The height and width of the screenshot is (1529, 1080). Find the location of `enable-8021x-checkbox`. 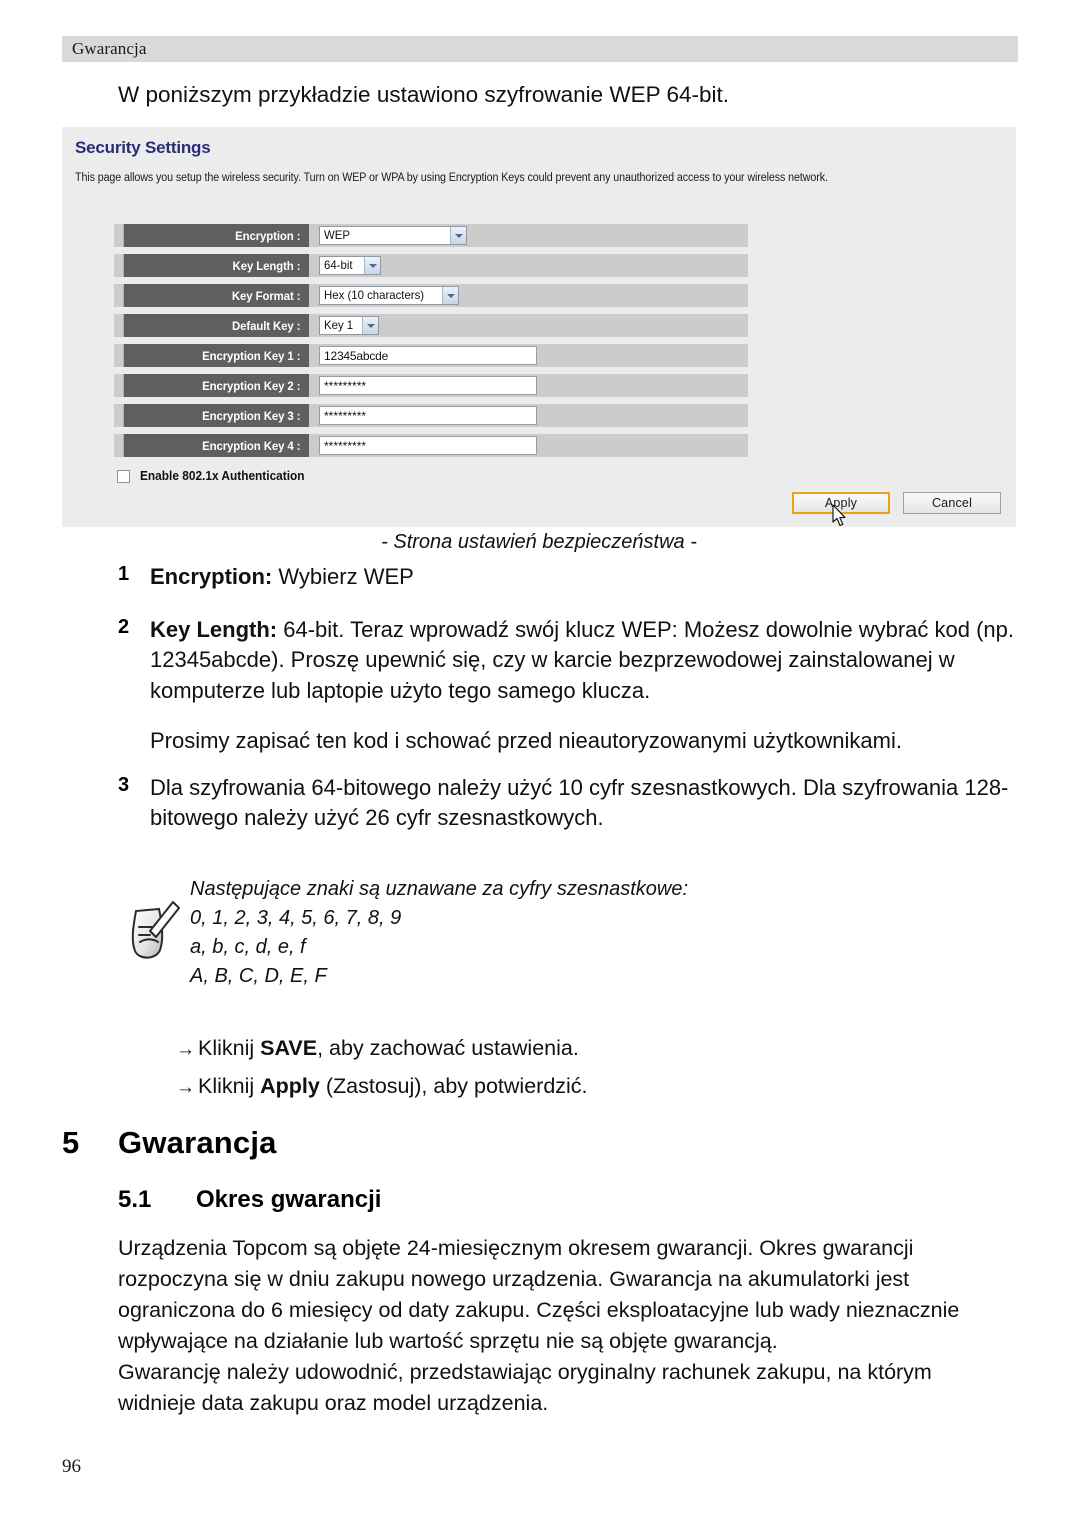

enable-8021x-checkbox is located at coordinates (123, 476).